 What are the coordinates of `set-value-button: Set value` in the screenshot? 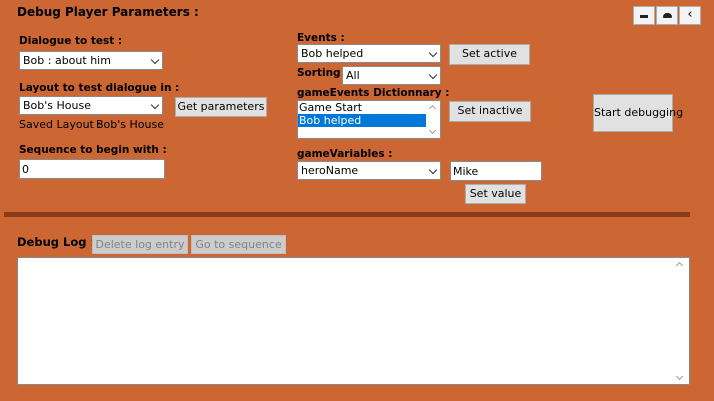 It's located at (495, 194).